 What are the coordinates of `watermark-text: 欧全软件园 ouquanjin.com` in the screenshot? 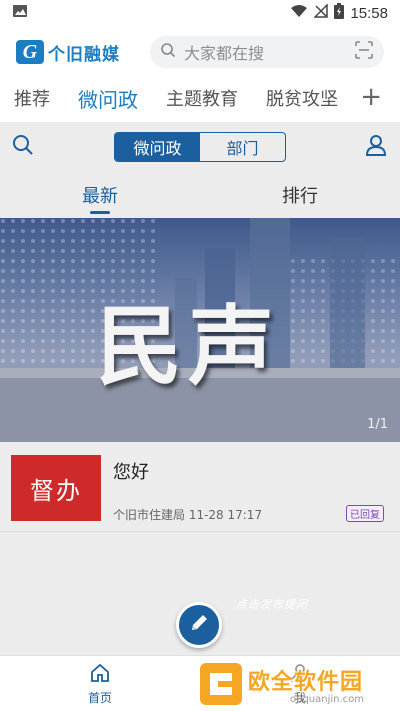 It's located at (306, 684).